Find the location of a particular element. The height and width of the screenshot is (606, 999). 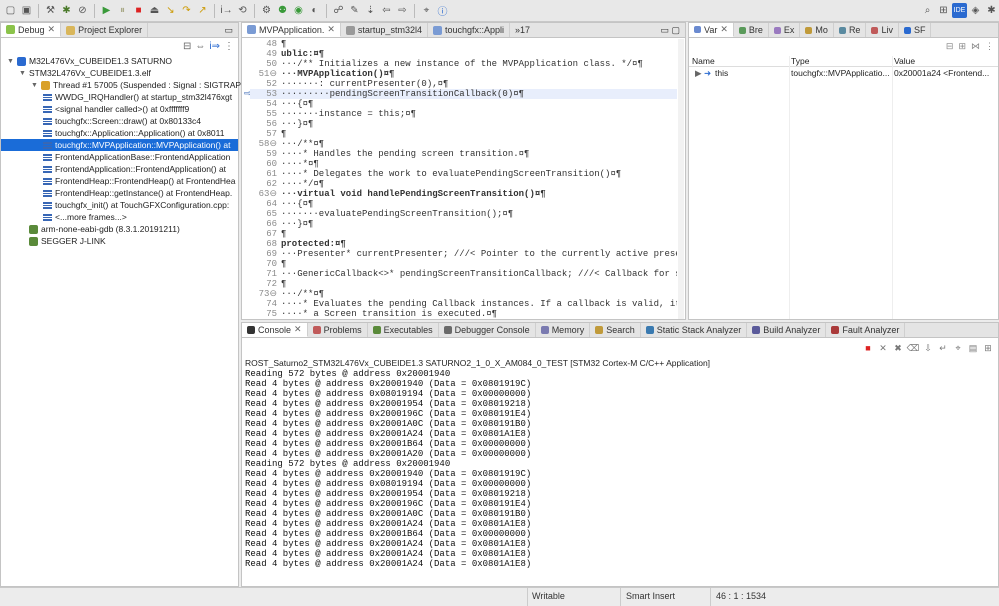

tab-fault-analyzer: Fault Analyzer is located at coordinates (866, 330).